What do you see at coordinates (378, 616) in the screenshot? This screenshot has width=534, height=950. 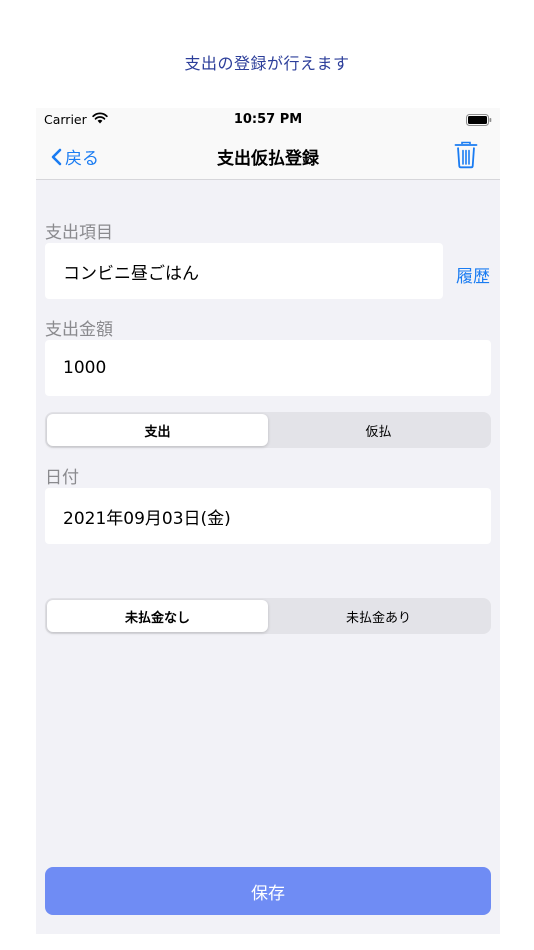 I see `segment-has-unpaid: 未払金あり` at bounding box center [378, 616].